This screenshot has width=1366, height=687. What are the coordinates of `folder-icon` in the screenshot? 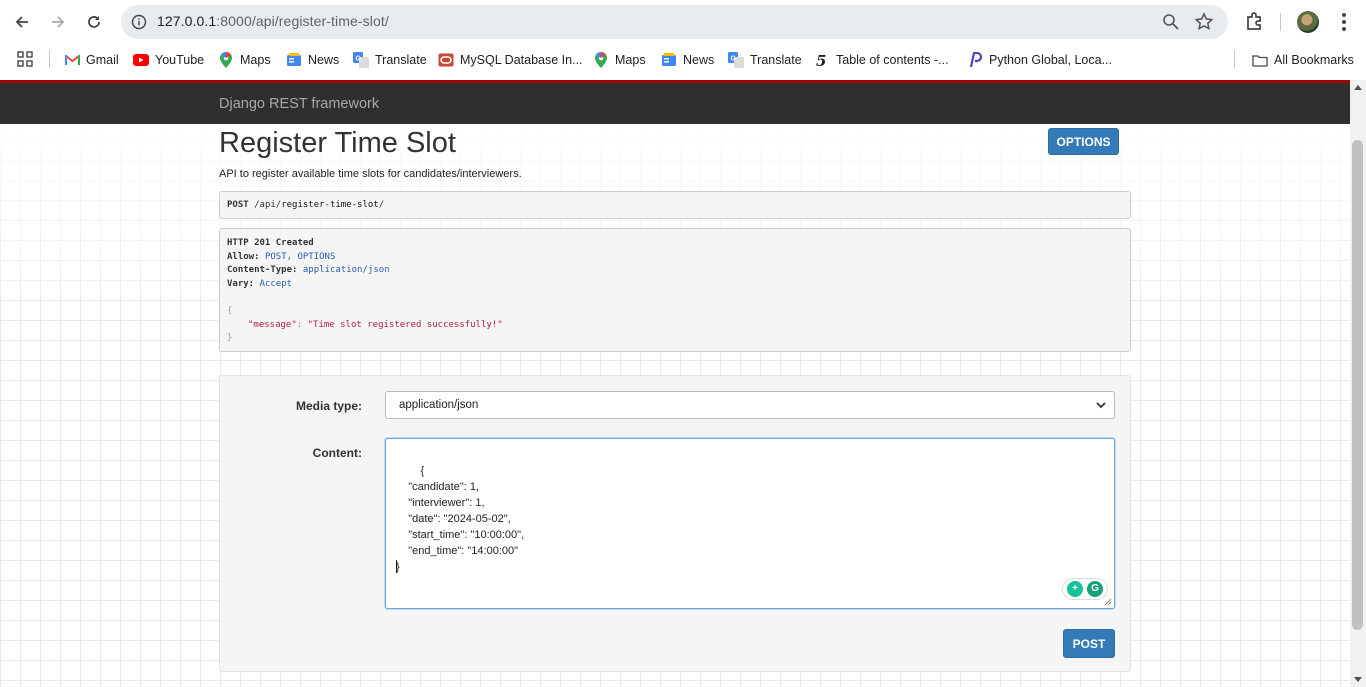 It's located at (1260, 60).